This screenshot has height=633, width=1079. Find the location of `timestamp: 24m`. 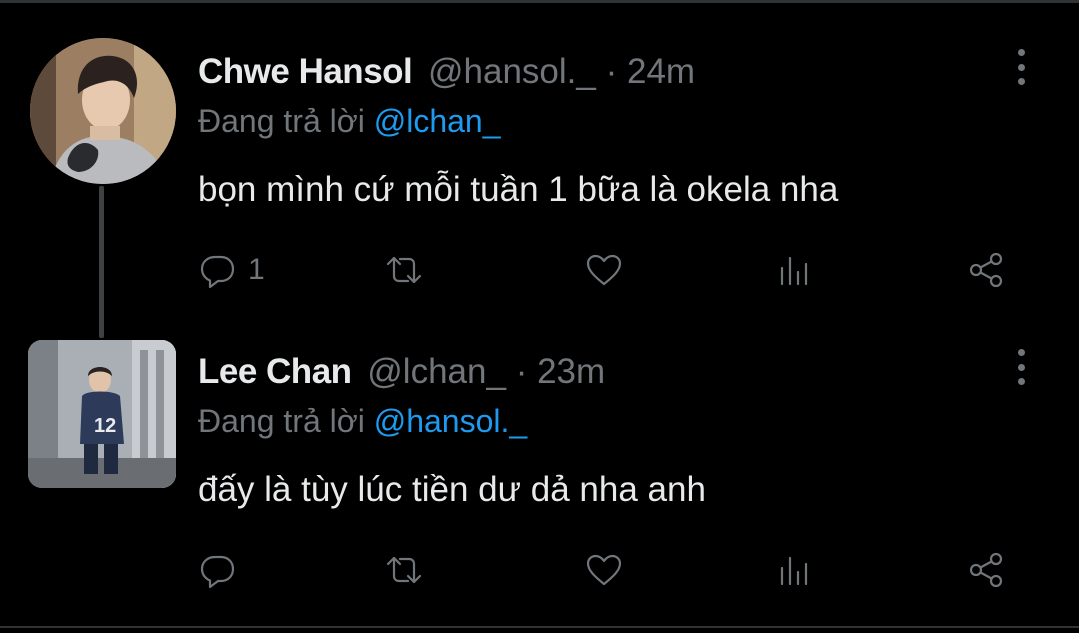

timestamp: 24m is located at coordinates (661, 71).